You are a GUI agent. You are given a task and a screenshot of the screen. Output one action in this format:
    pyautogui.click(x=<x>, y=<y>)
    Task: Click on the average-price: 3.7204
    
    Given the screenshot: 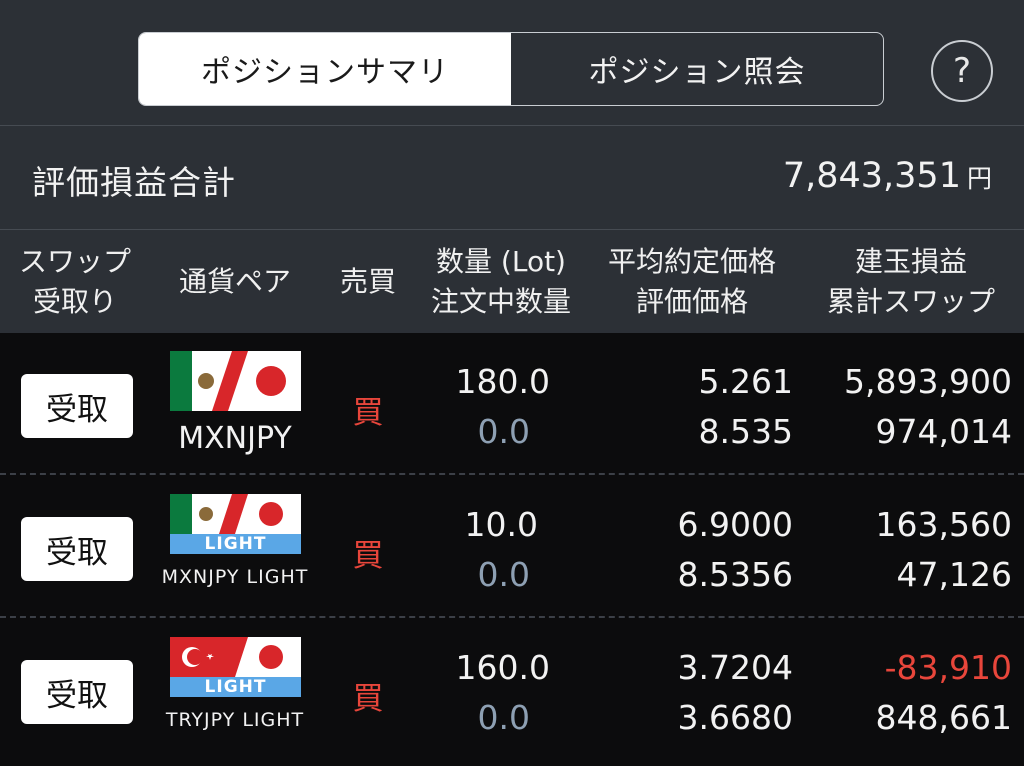 What is the action you would take?
    pyautogui.click(x=735, y=667)
    